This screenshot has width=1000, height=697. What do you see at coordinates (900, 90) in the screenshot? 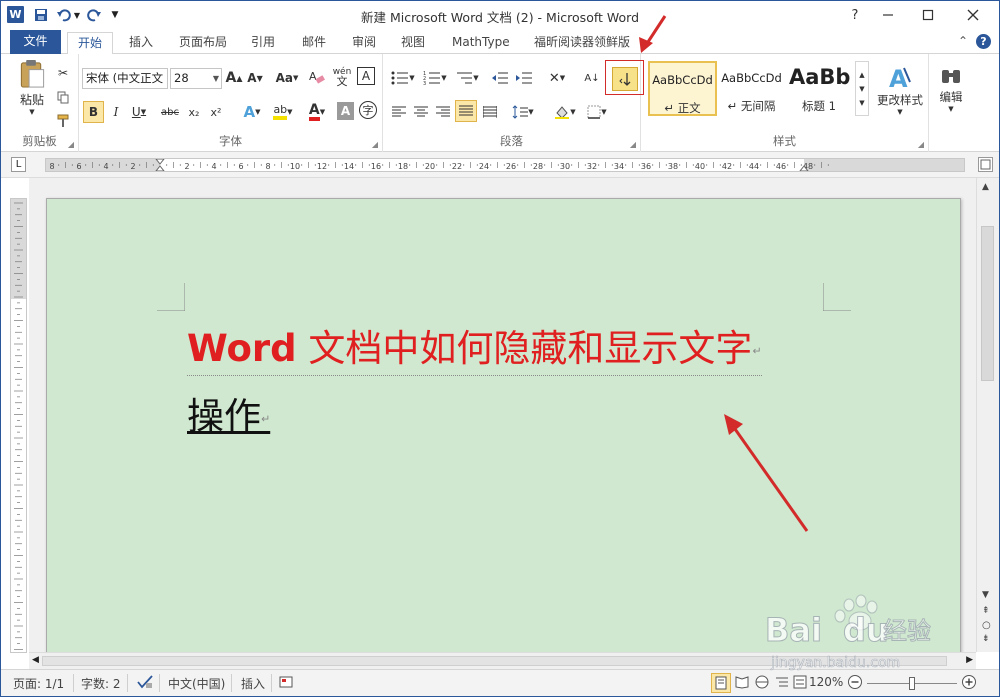
I see `change-styles-button: A 更改样式 ▼` at bounding box center [900, 90].